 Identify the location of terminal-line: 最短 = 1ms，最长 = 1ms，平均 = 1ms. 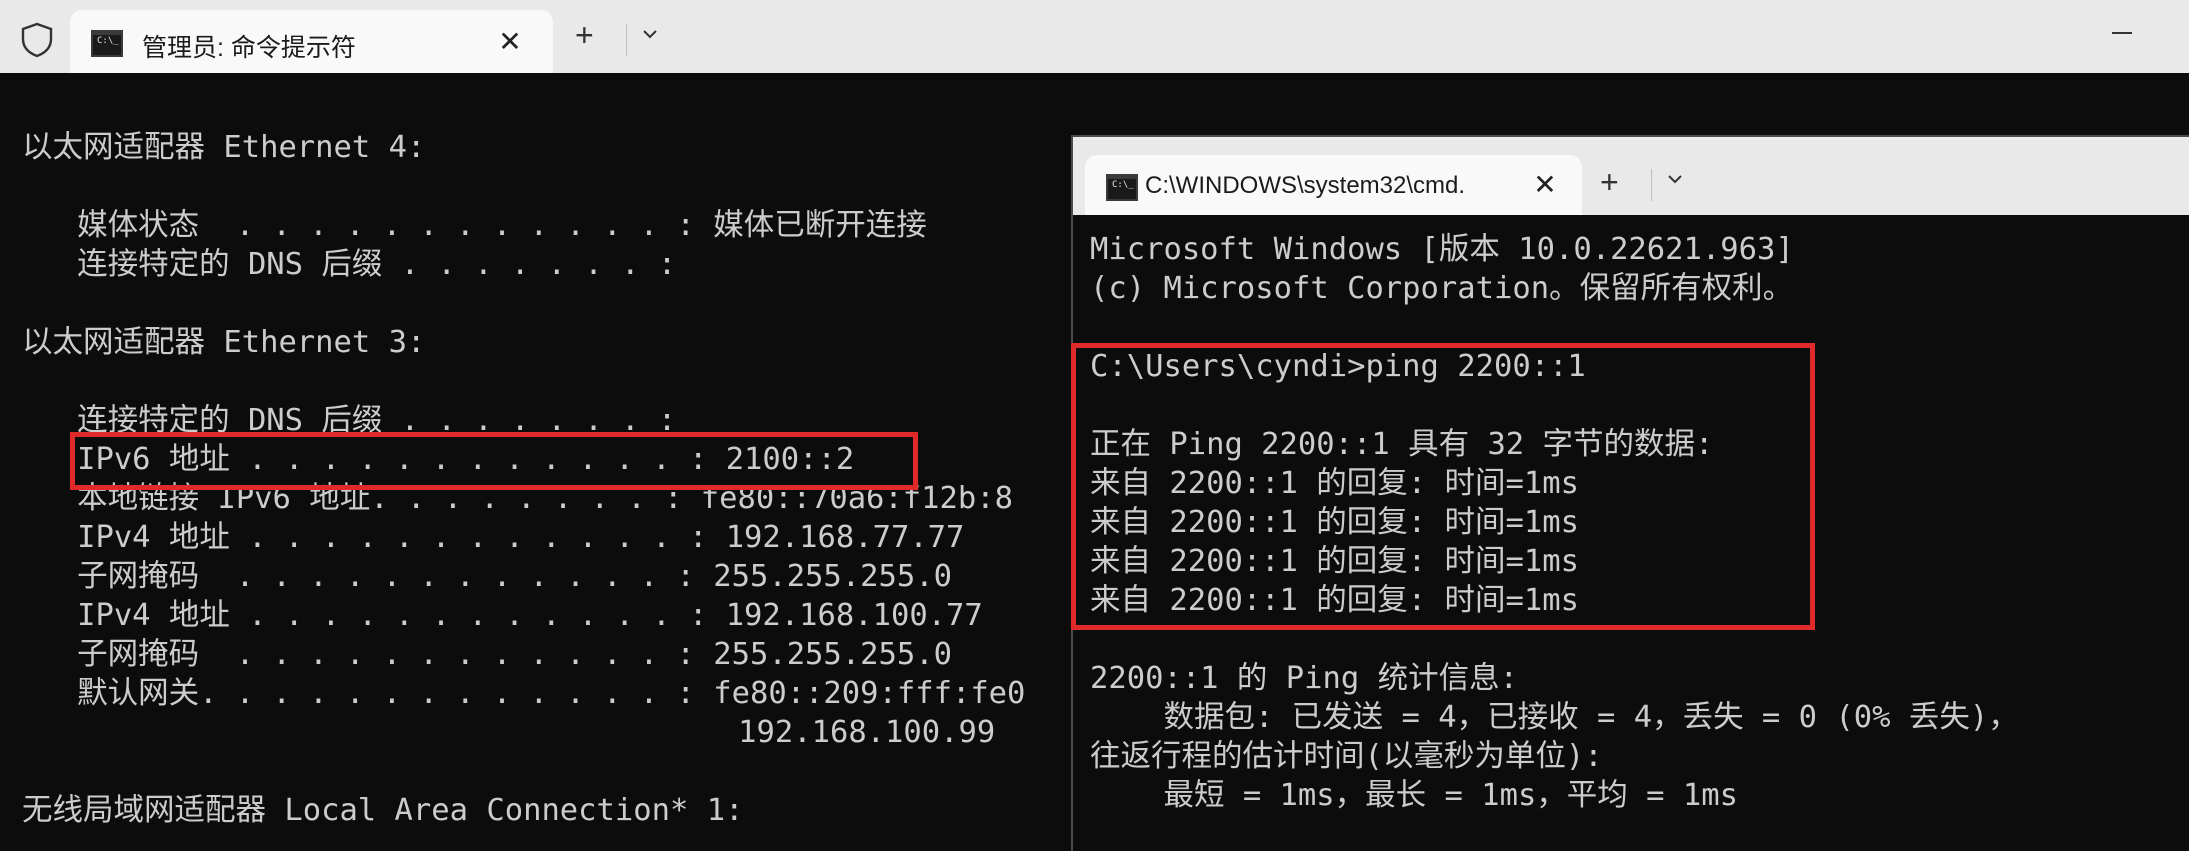
(1414, 795).